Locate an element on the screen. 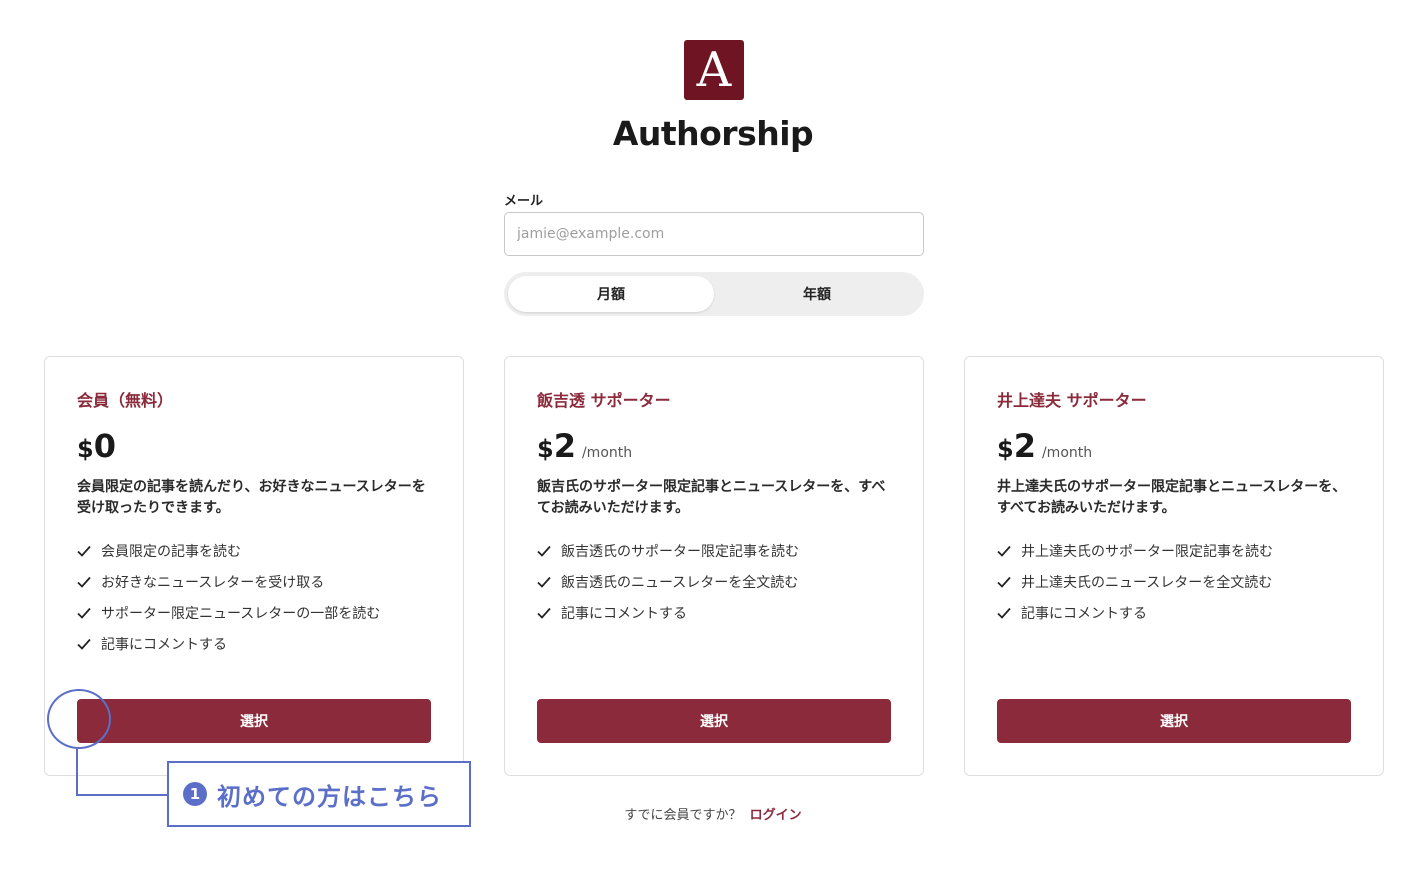 This screenshot has height=883, width=1426. annotation-callout: 1 初めての方はこちら is located at coordinates (319, 794).